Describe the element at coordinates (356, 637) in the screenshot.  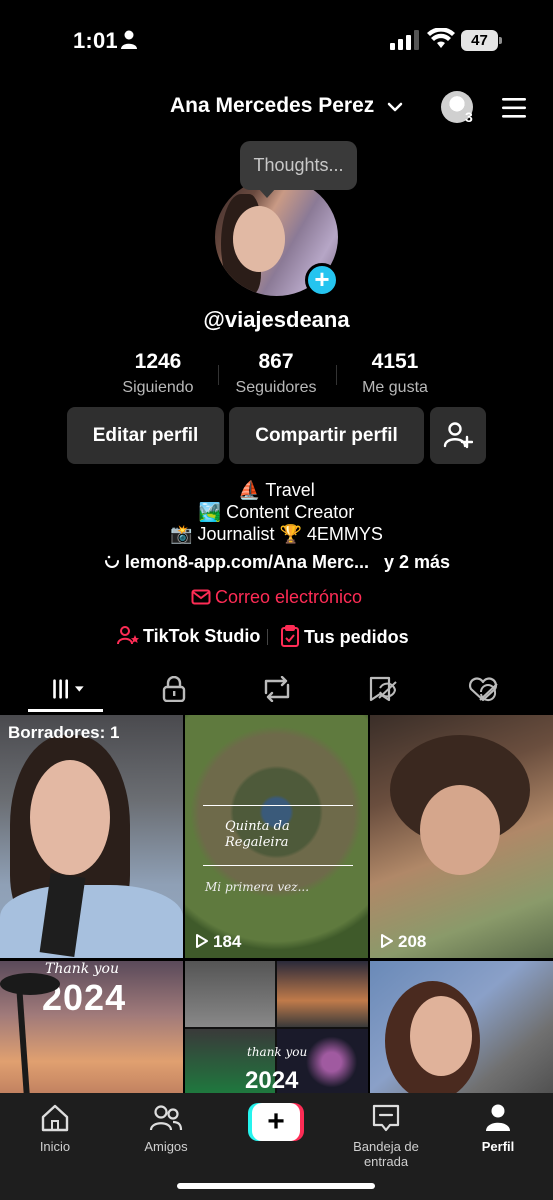
I see `orders-label: Tus pedidos` at that location.